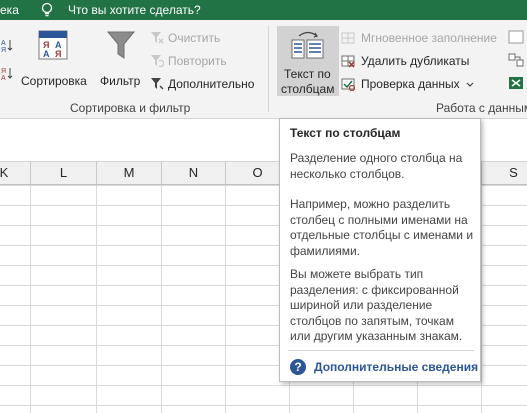 The height and width of the screenshot is (413, 527). What do you see at coordinates (481, 108) in the screenshot?
I see `group-data-tools-label: Работа с данными` at bounding box center [481, 108].